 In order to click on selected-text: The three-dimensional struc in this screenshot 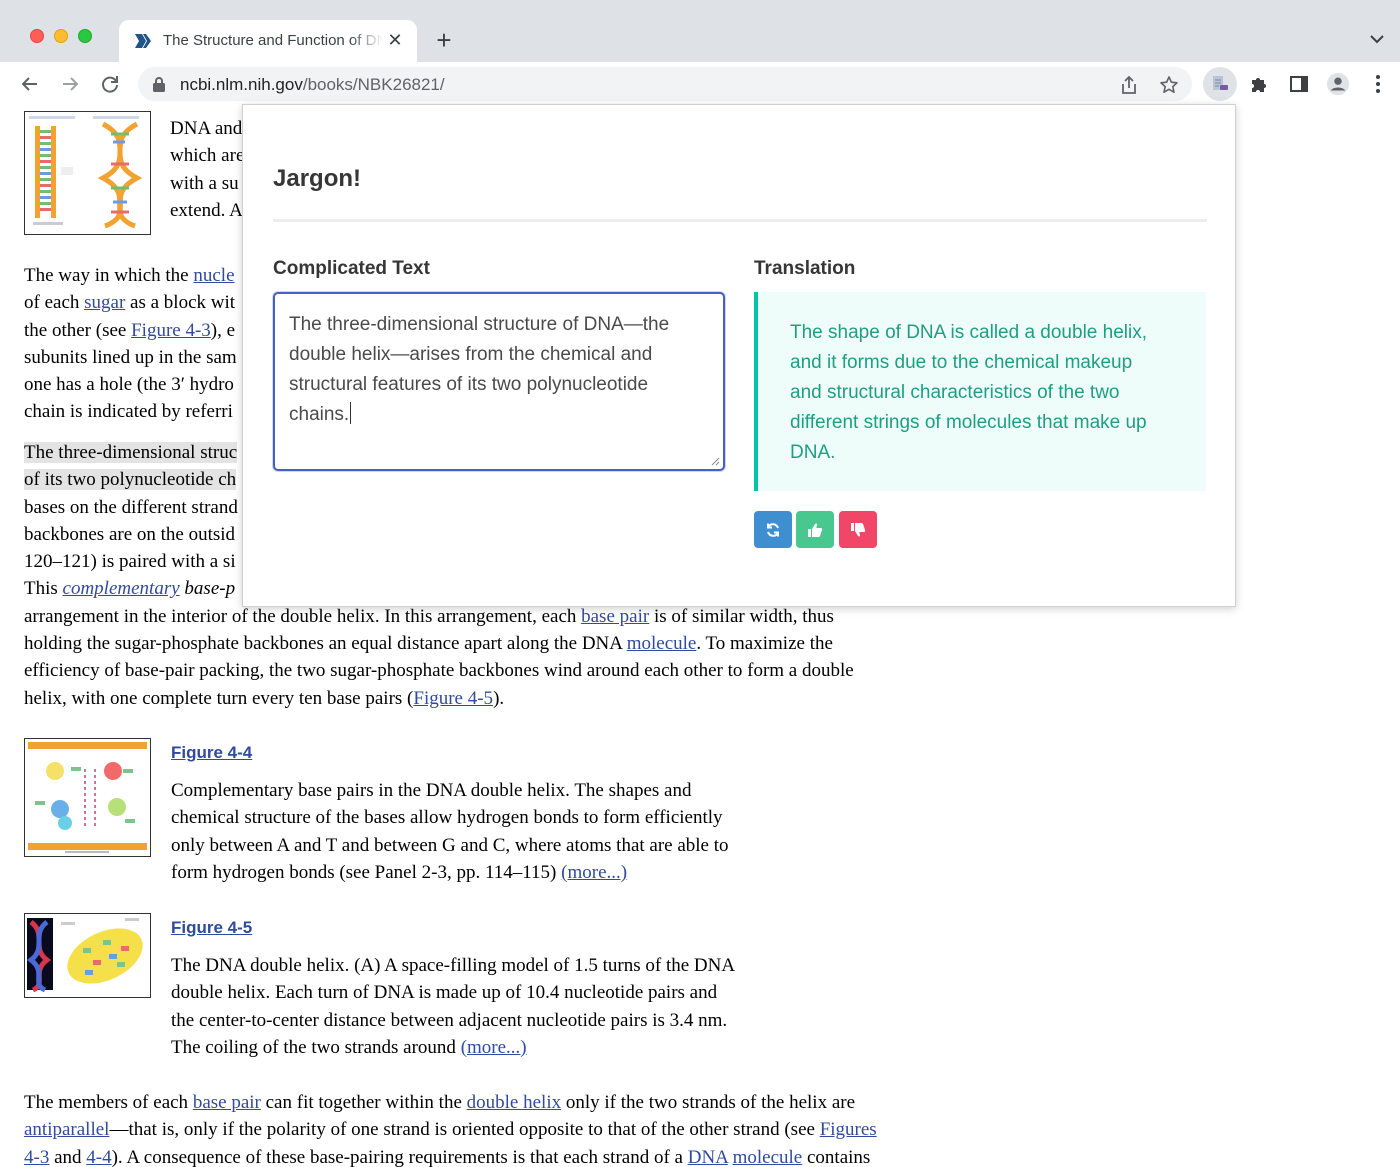, I will do `click(131, 452)`.